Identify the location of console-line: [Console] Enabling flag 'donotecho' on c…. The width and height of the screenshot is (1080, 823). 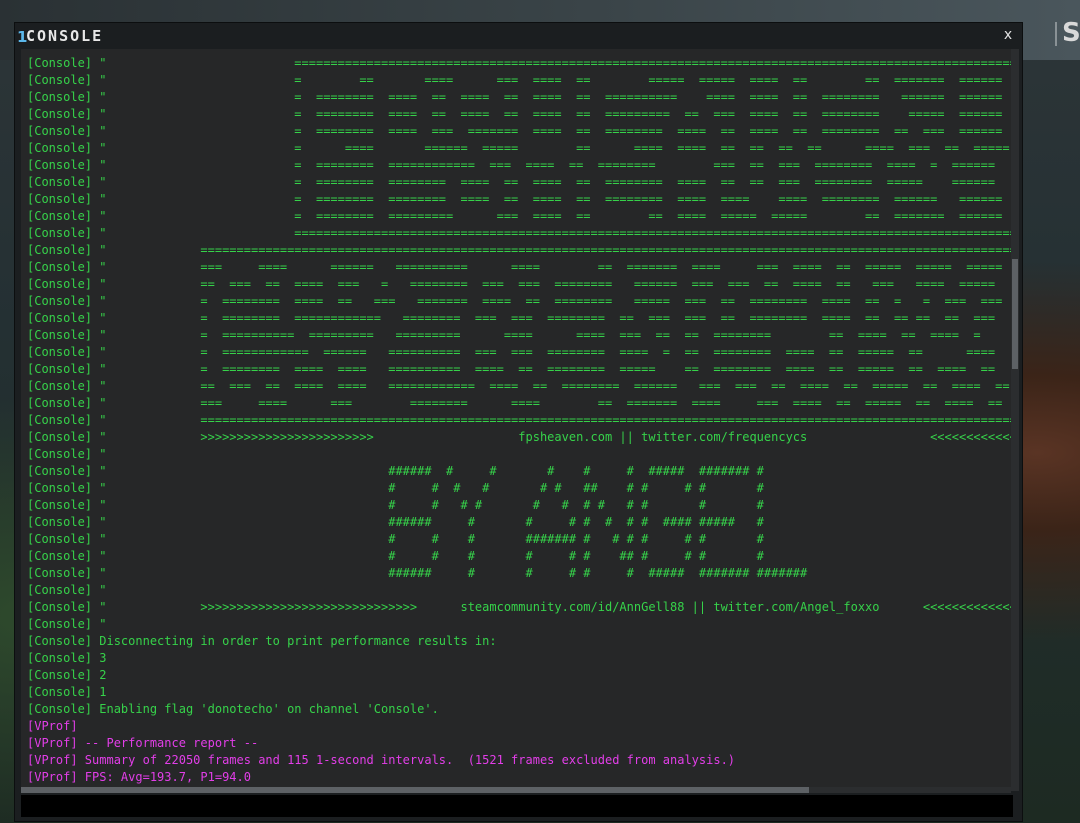
(233, 709).